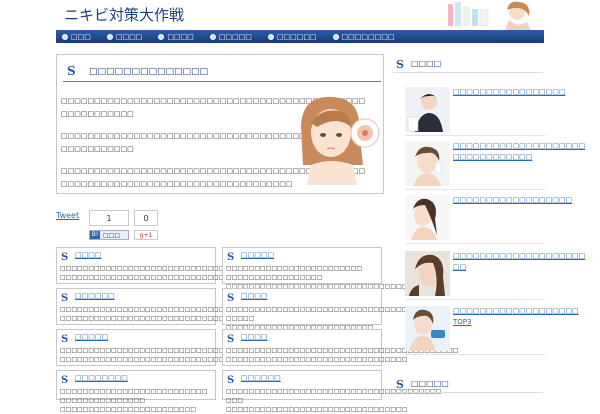 The width and height of the screenshot is (600, 414). What do you see at coordinates (519, 262) in the screenshot?
I see `sidebar-link: □□□□□□□□□□□□□□□□□□□□ □□` at bounding box center [519, 262].